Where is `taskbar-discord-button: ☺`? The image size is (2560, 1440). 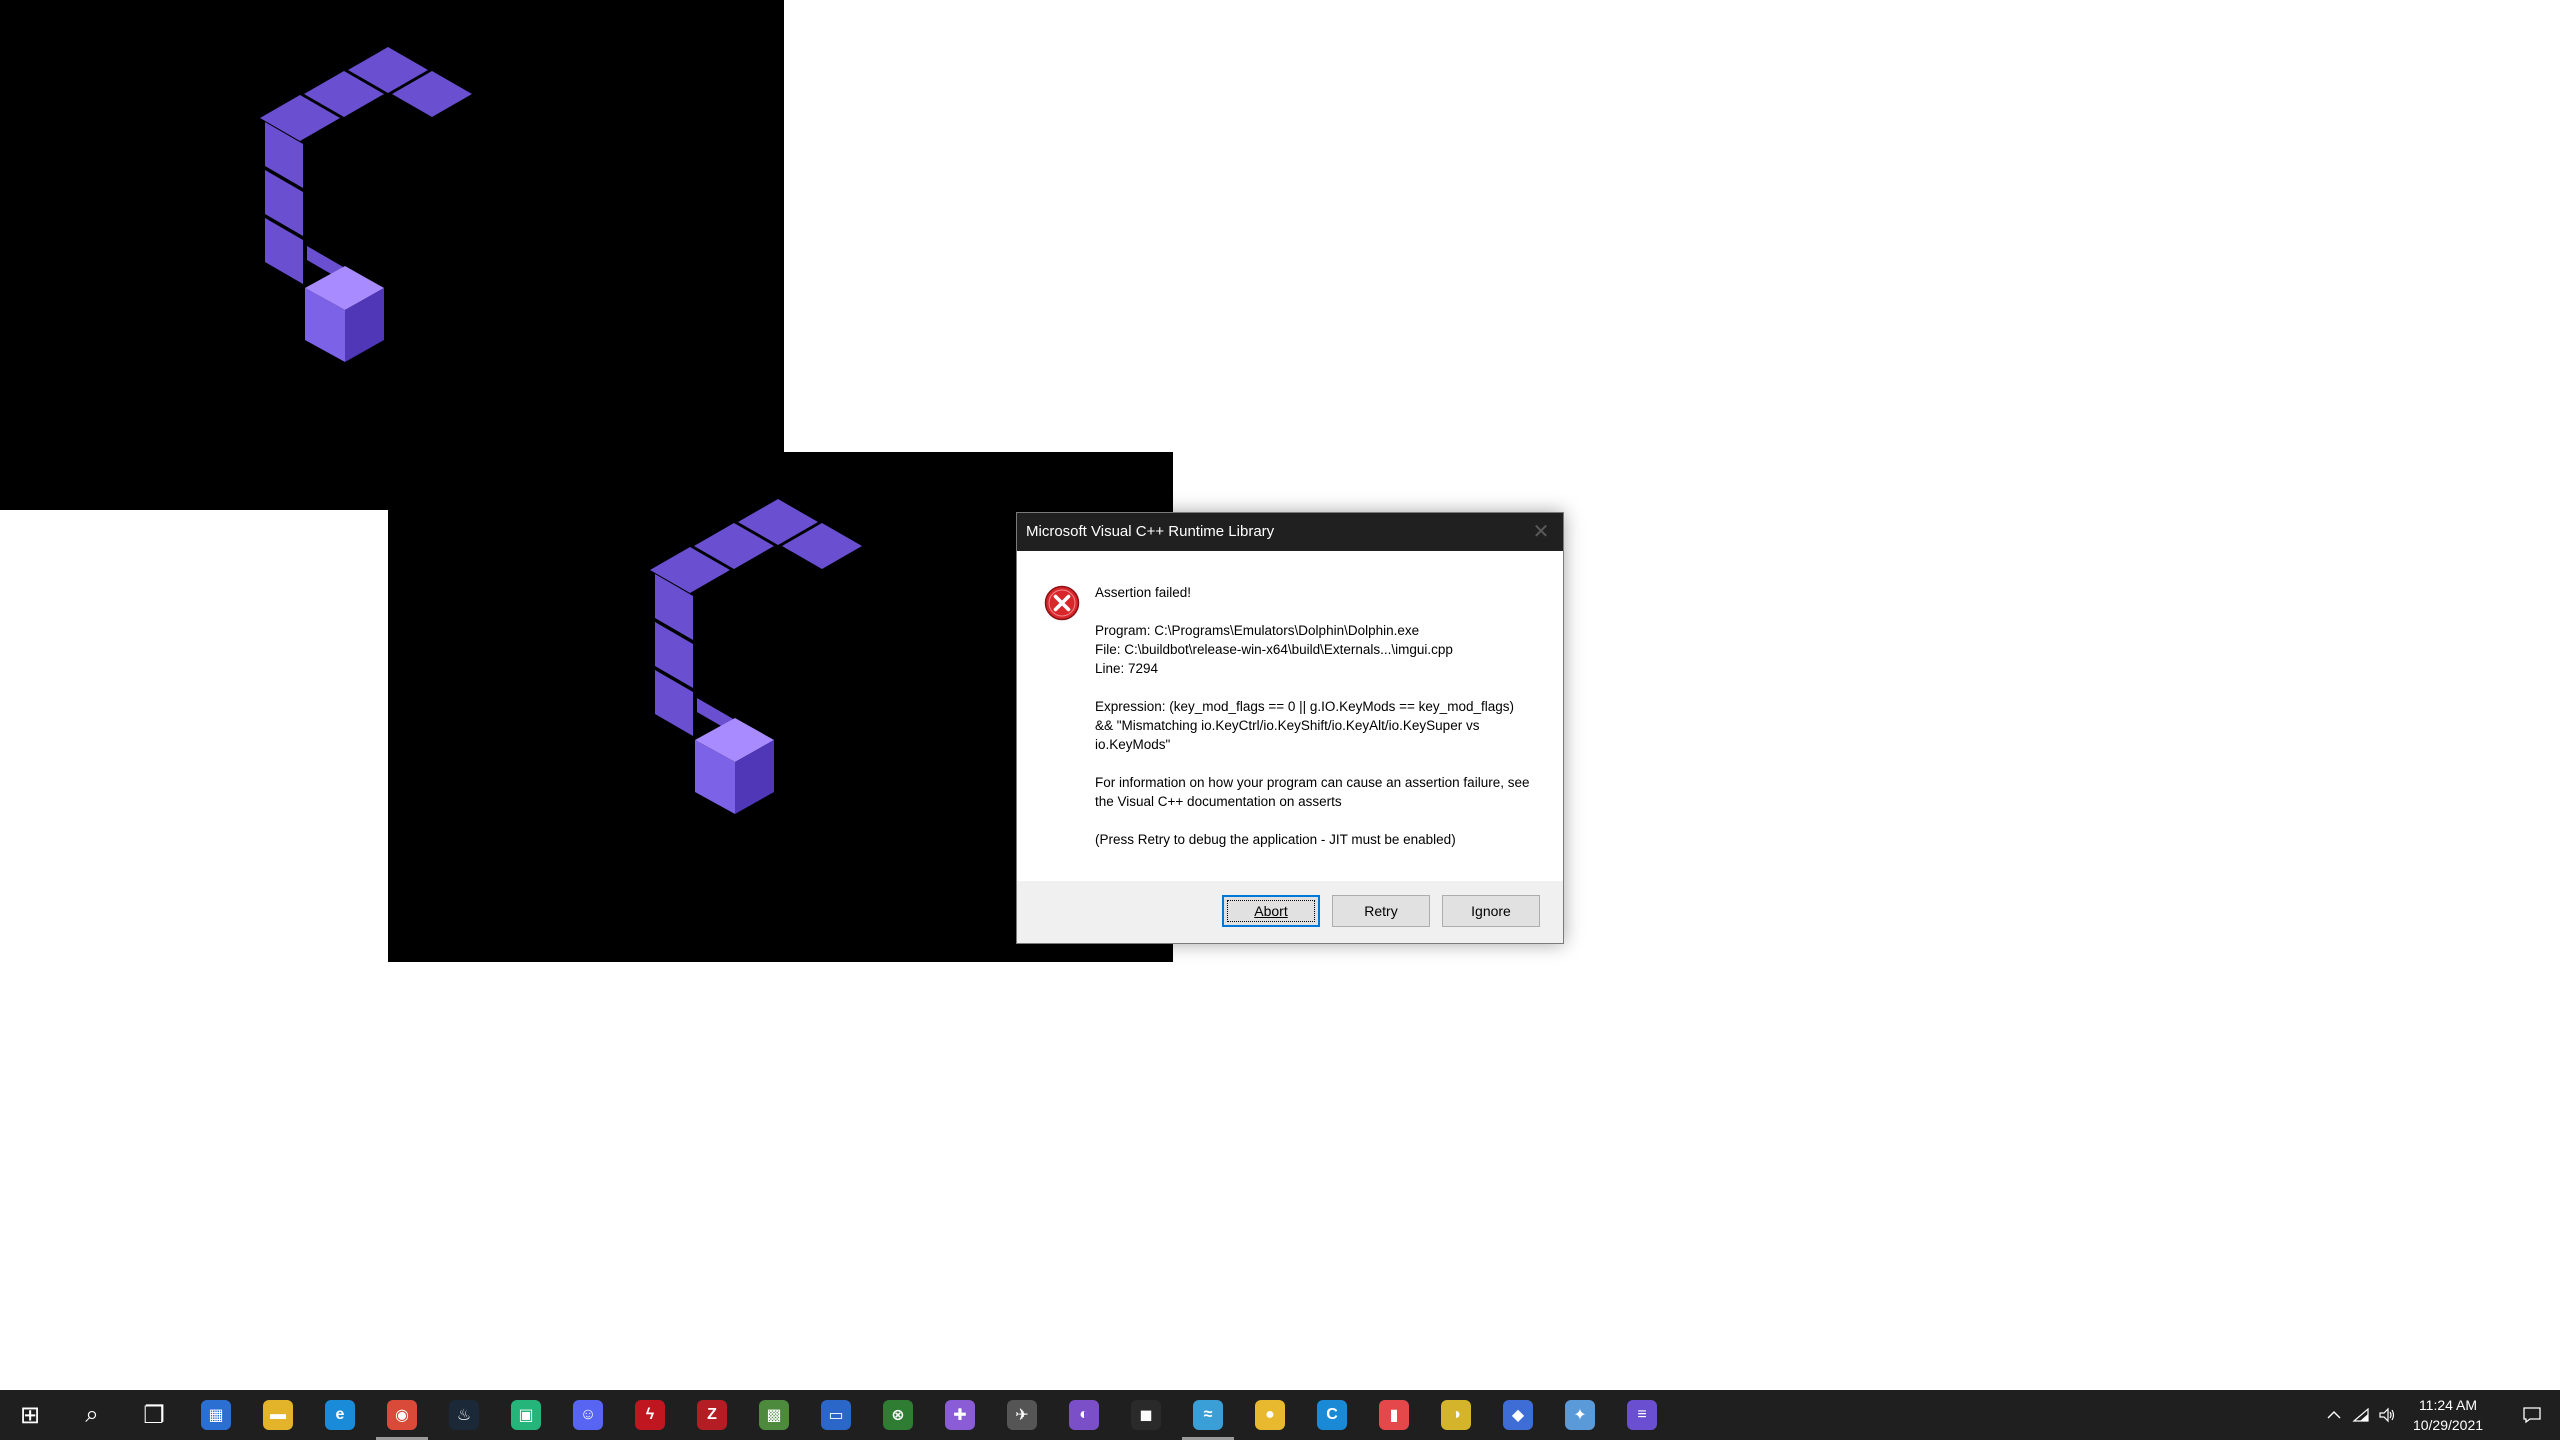 taskbar-discord-button: ☺ is located at coordinates (588, 1415).